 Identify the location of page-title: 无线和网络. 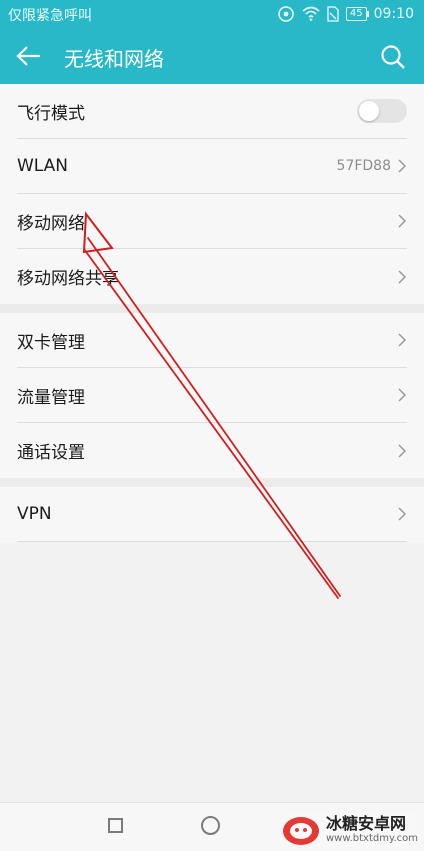
(114, 59).